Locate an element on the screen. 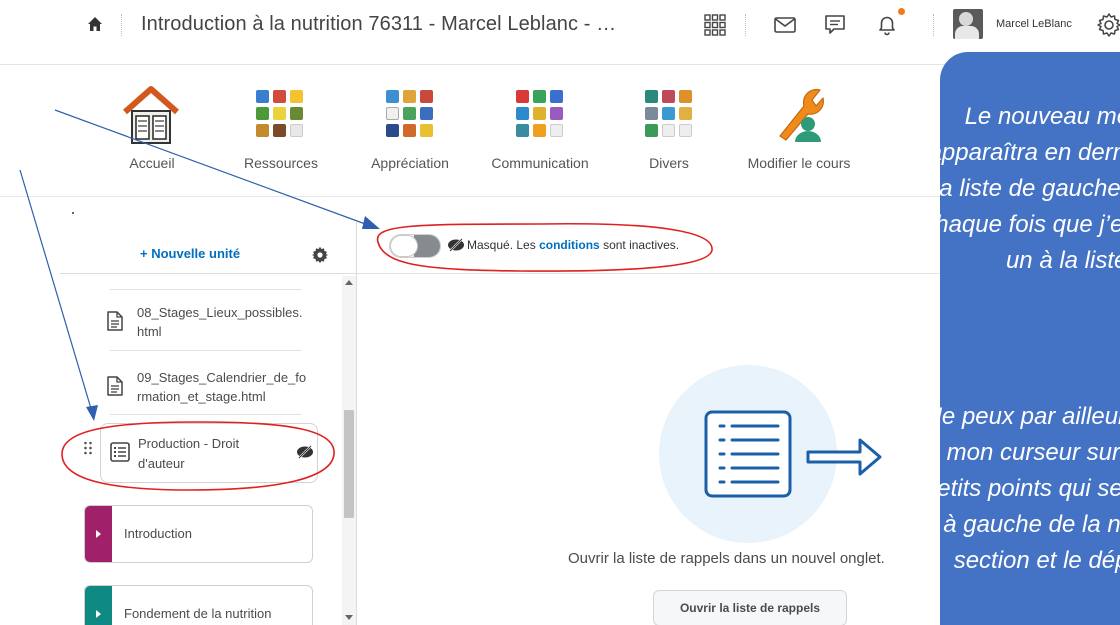 Image resolution: width=1120 pixels, height=625 pixels. open-reminders-button: Ouvrir la liste de rappels is located at coordinates (750, 607).